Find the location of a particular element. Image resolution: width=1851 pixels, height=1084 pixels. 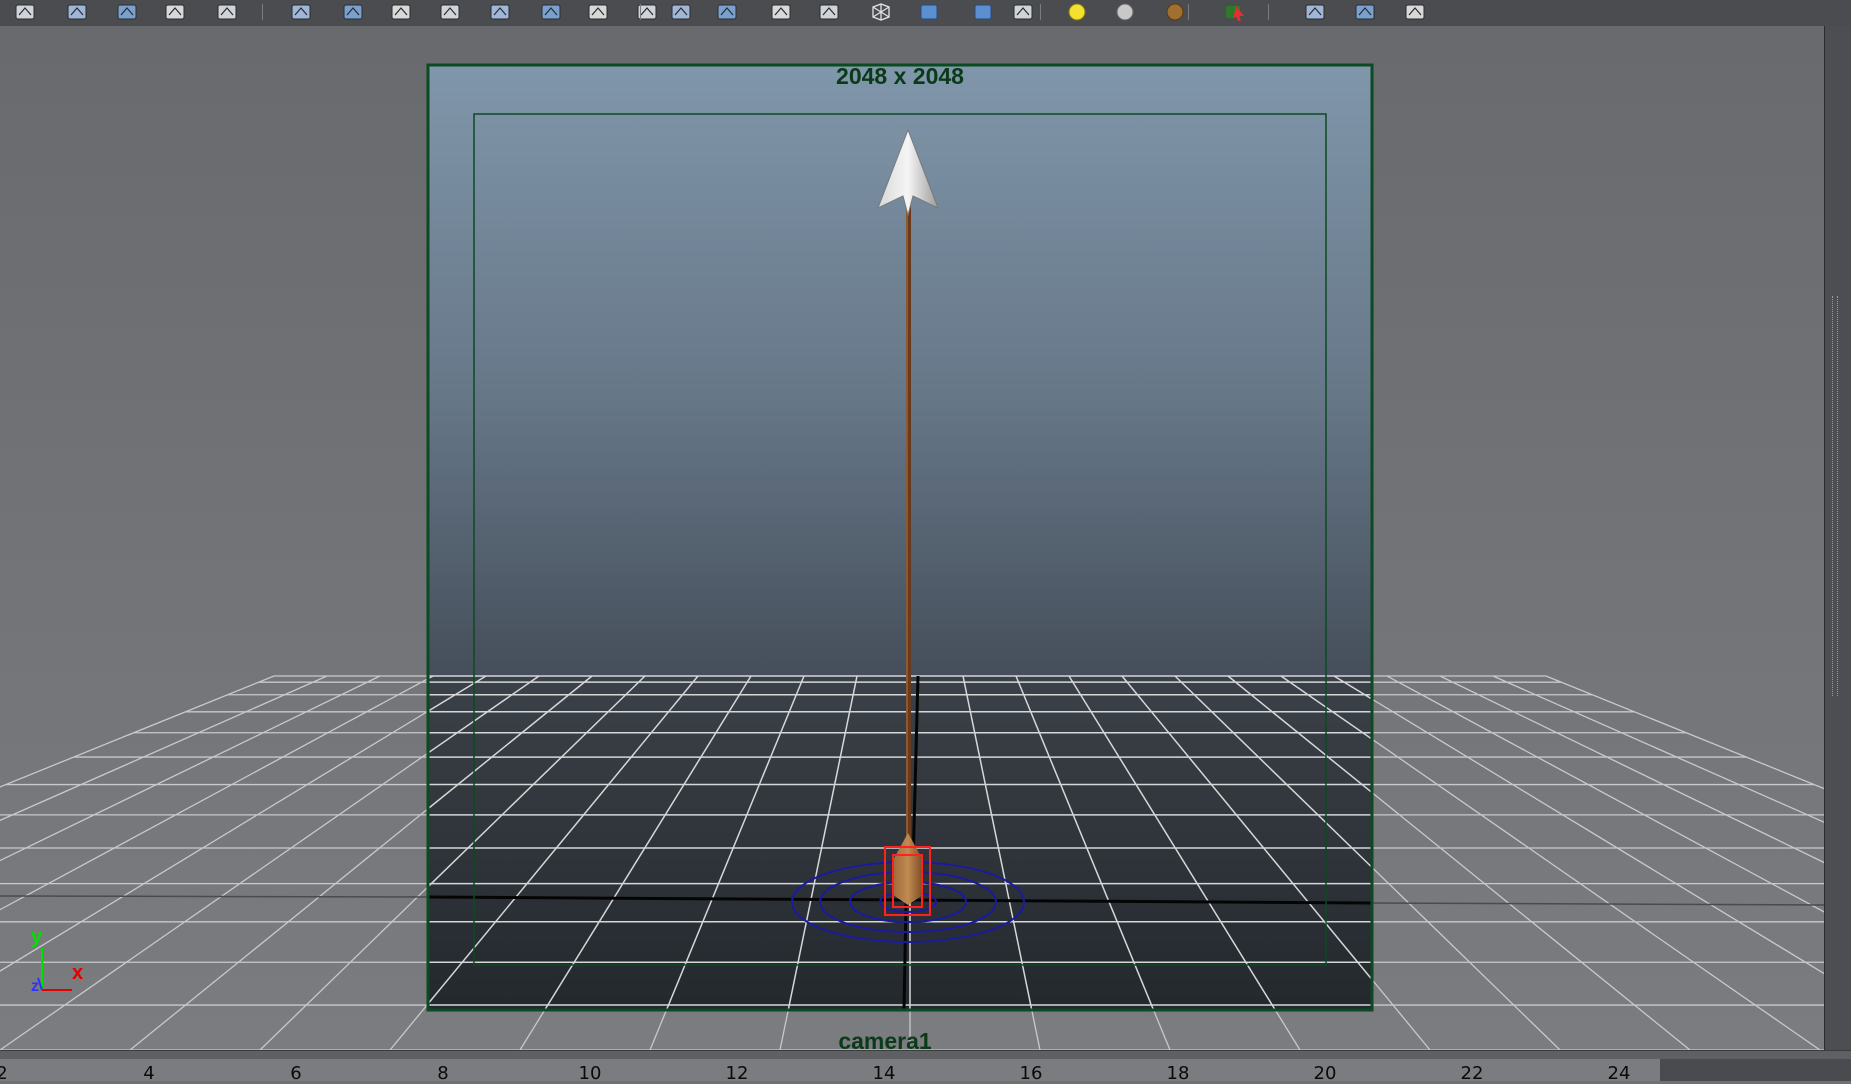

shadows-icon is located at coordinates (1125, 12).